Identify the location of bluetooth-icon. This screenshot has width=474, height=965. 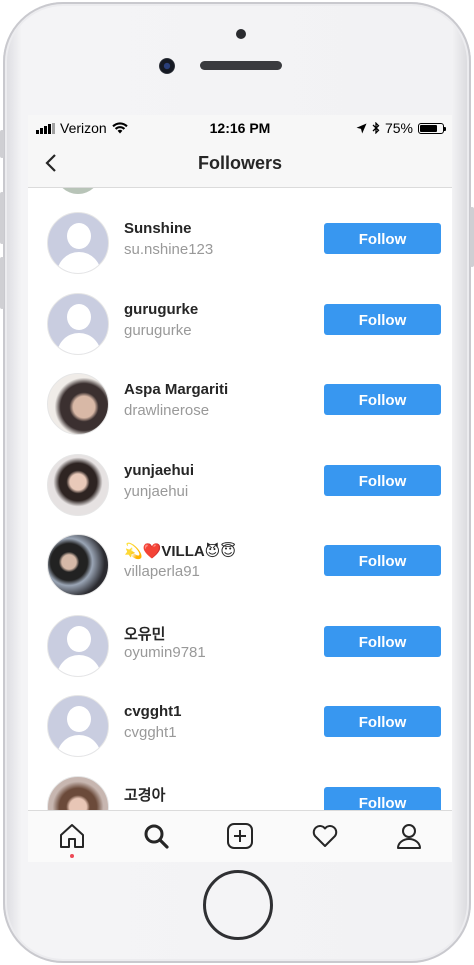
(376, 128).